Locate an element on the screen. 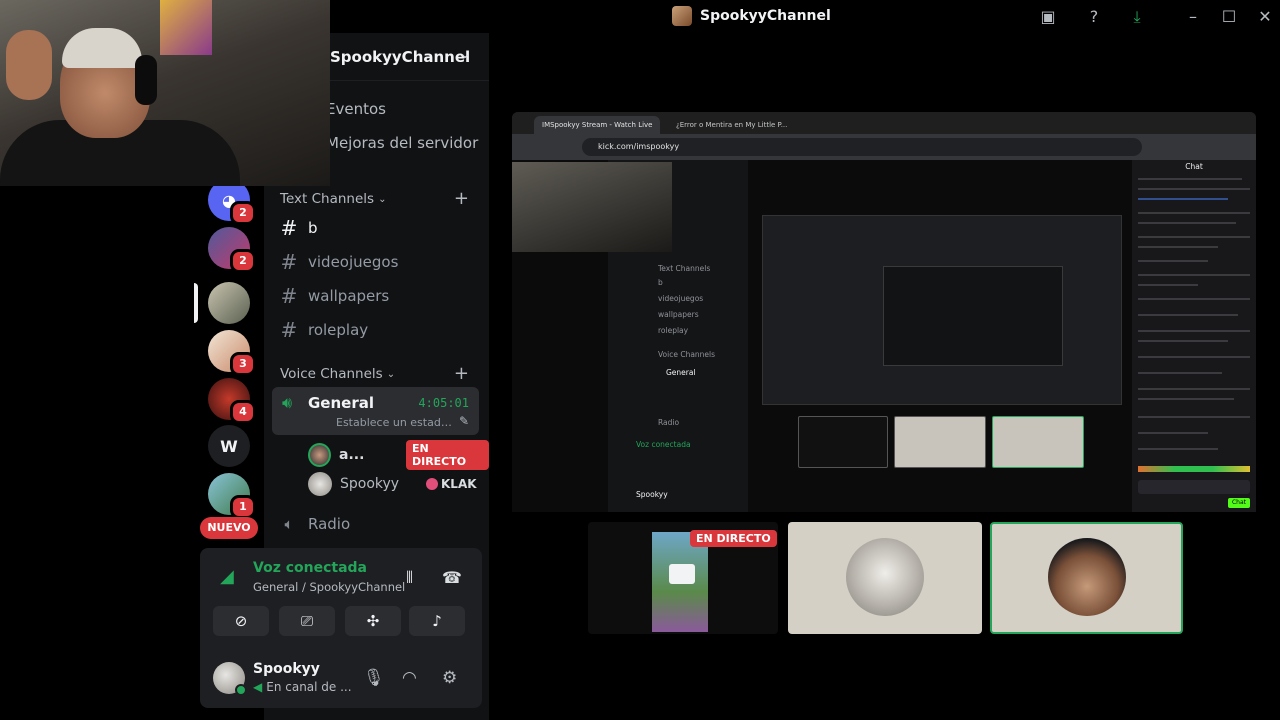 The height and width of the screenshot is (720, 1280). new-badge: NUEVO is located at coordinates (229, 528).